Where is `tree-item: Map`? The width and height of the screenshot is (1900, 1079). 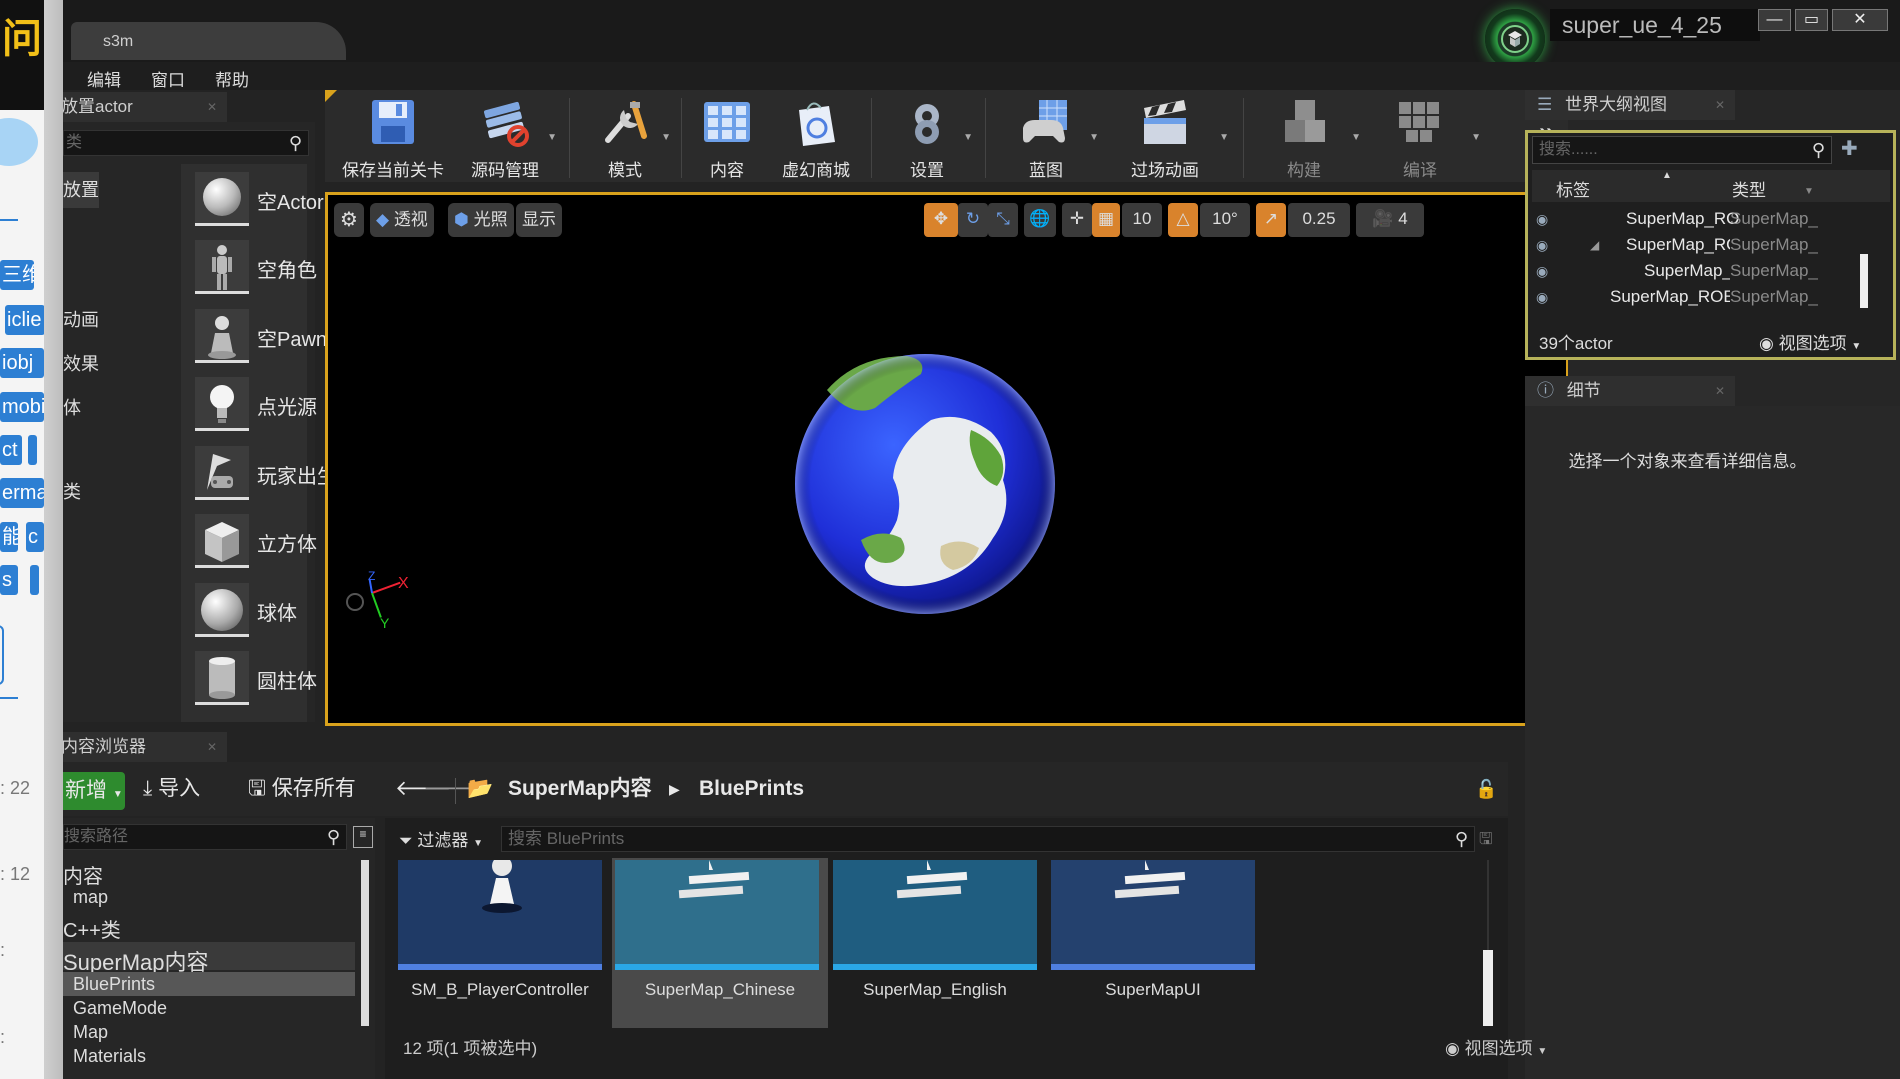
tree-item: Map is located at coordinates (90, 1032).